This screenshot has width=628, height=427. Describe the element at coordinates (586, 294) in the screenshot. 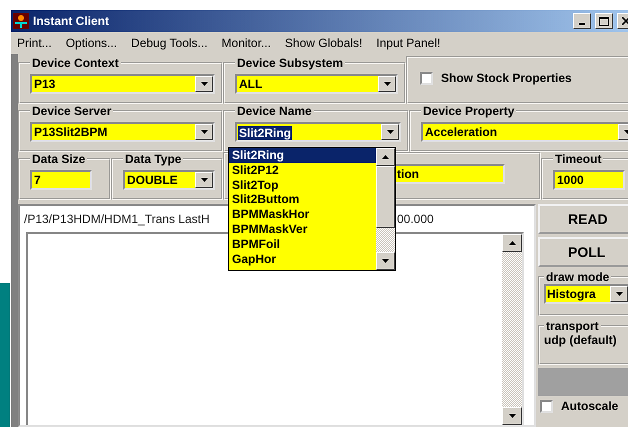

I see `draw-mode-dropdown: Histogra` at that location.